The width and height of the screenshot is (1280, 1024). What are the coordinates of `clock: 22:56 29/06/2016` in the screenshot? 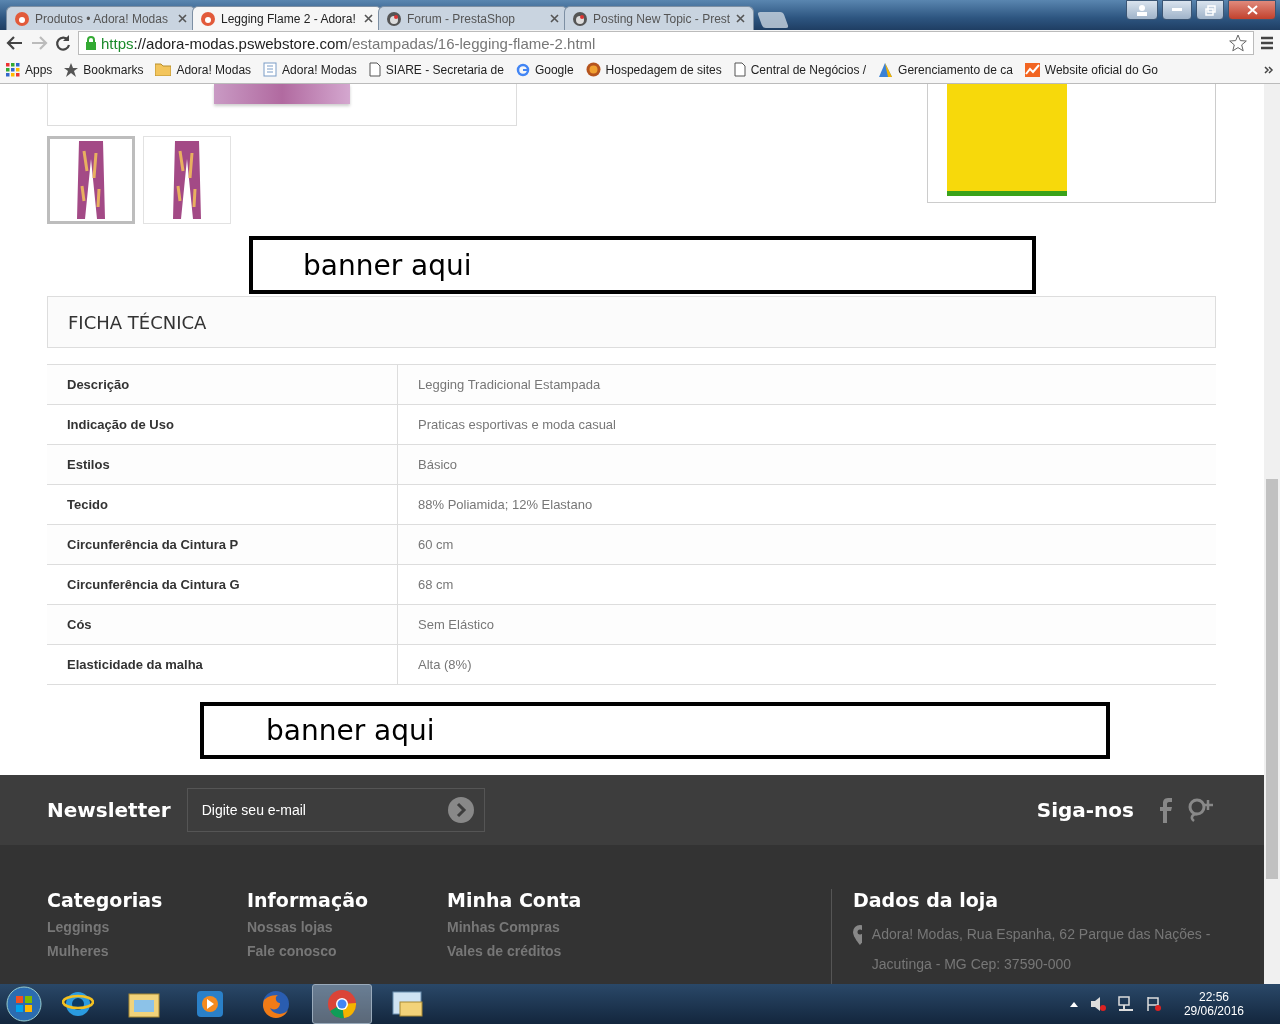 It's located at (1213, 1004).